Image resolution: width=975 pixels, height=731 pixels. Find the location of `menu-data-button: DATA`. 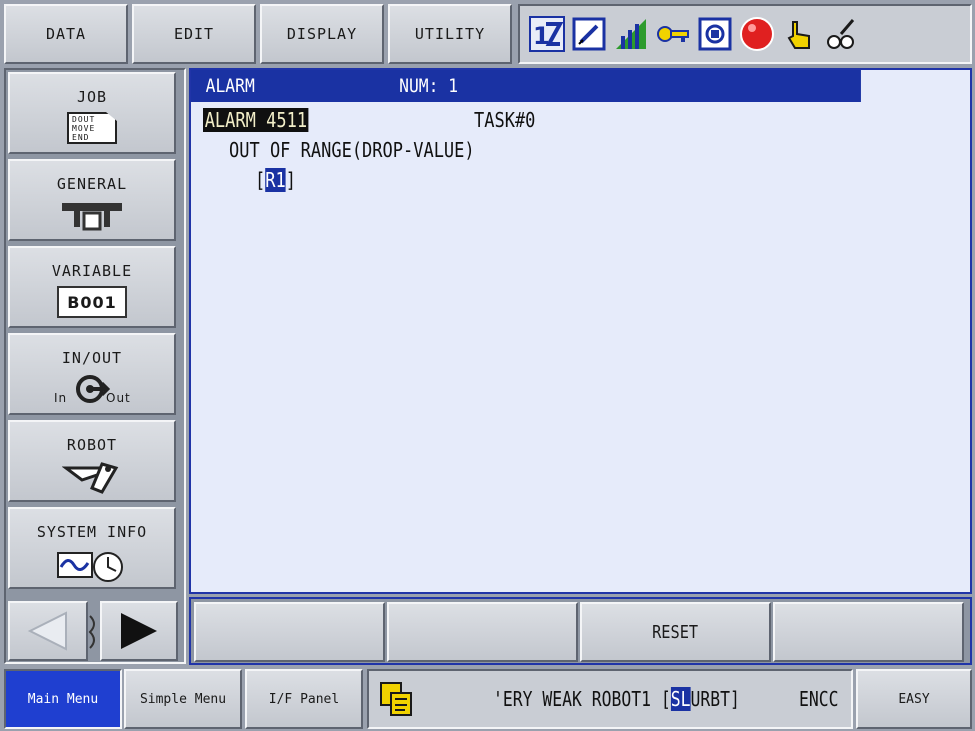

menu-data-button: DATA is located at coordinates (66, 34).